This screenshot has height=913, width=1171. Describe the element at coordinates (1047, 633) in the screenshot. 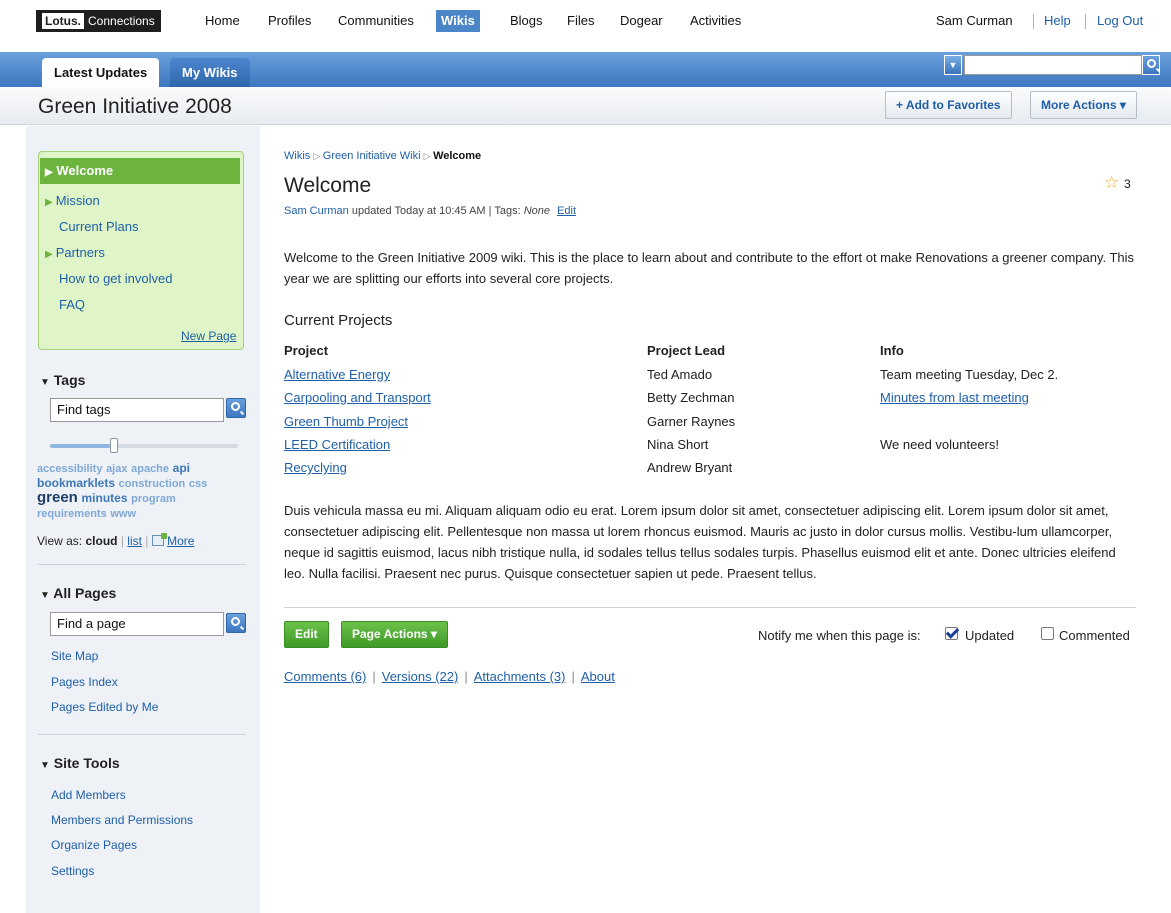

I see `notify-commented-checkbox` at that location.